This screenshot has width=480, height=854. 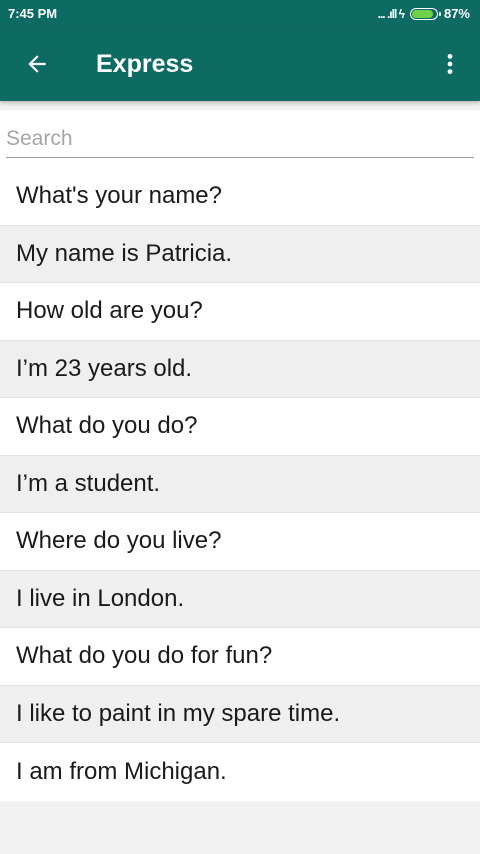 I want to click on page-title: Express, so click(x=145, y=63).